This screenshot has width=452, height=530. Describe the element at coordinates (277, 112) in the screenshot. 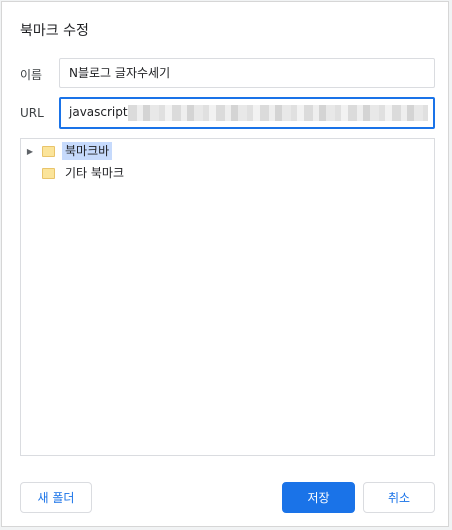

I see `url-redacted-blur` at that location.